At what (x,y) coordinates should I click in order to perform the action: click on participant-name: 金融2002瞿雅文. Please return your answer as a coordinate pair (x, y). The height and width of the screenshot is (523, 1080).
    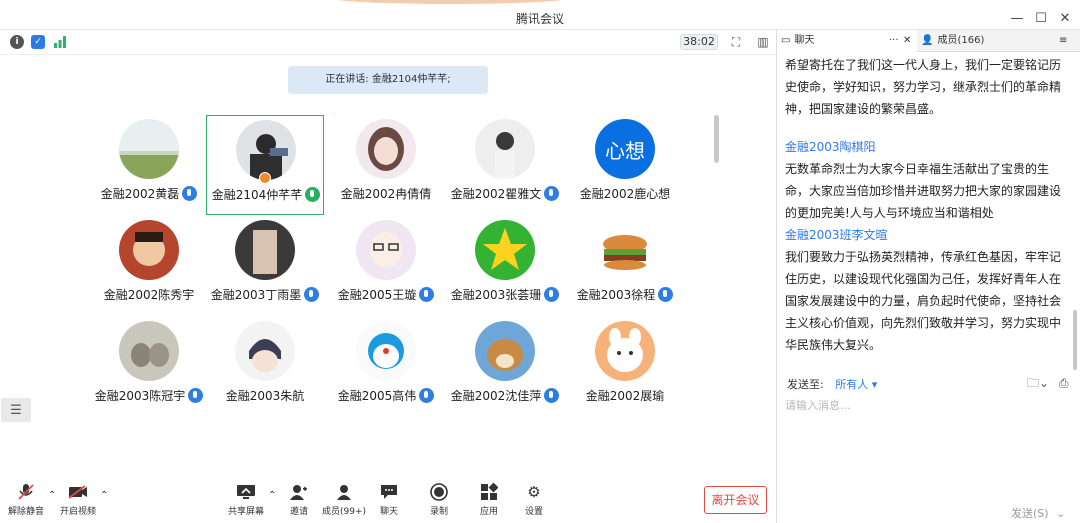
    Looking at the image, I should click on (496, 194).